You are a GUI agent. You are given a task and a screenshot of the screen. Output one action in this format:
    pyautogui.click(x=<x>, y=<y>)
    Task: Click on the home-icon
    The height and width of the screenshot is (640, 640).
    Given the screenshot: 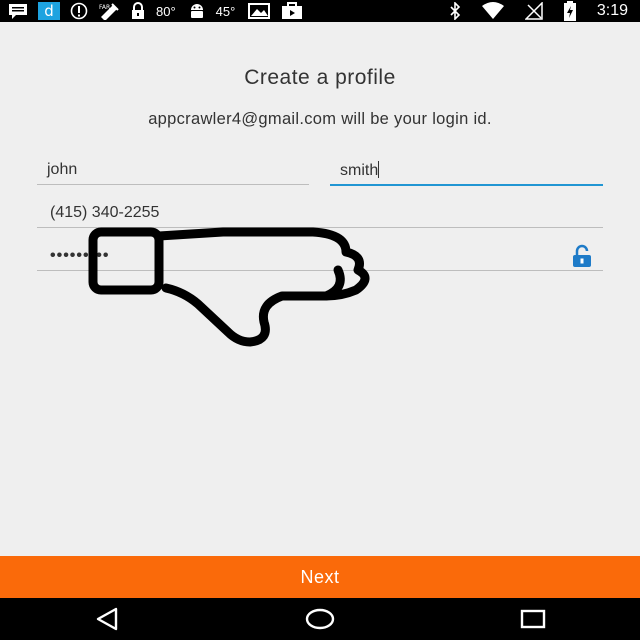 What is the action you would take?
    pyautogui.click(x=320, y=619)
    